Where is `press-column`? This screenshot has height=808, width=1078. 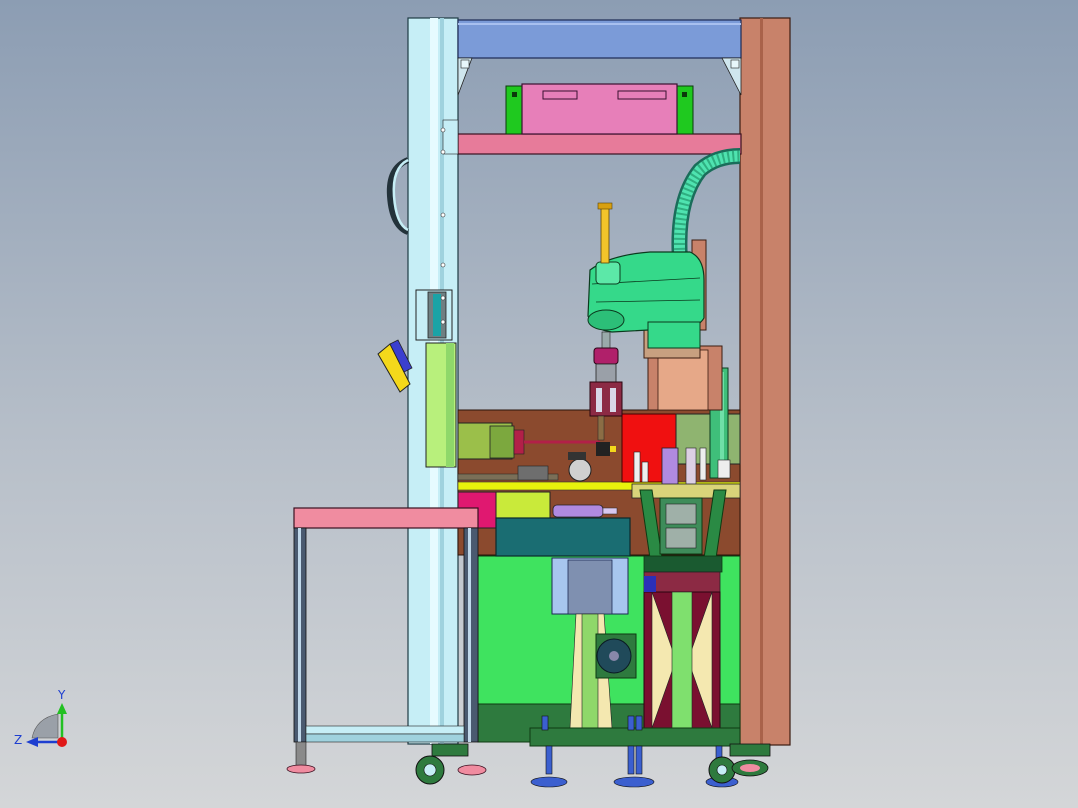 press-column is located at coordinates (682, 650).